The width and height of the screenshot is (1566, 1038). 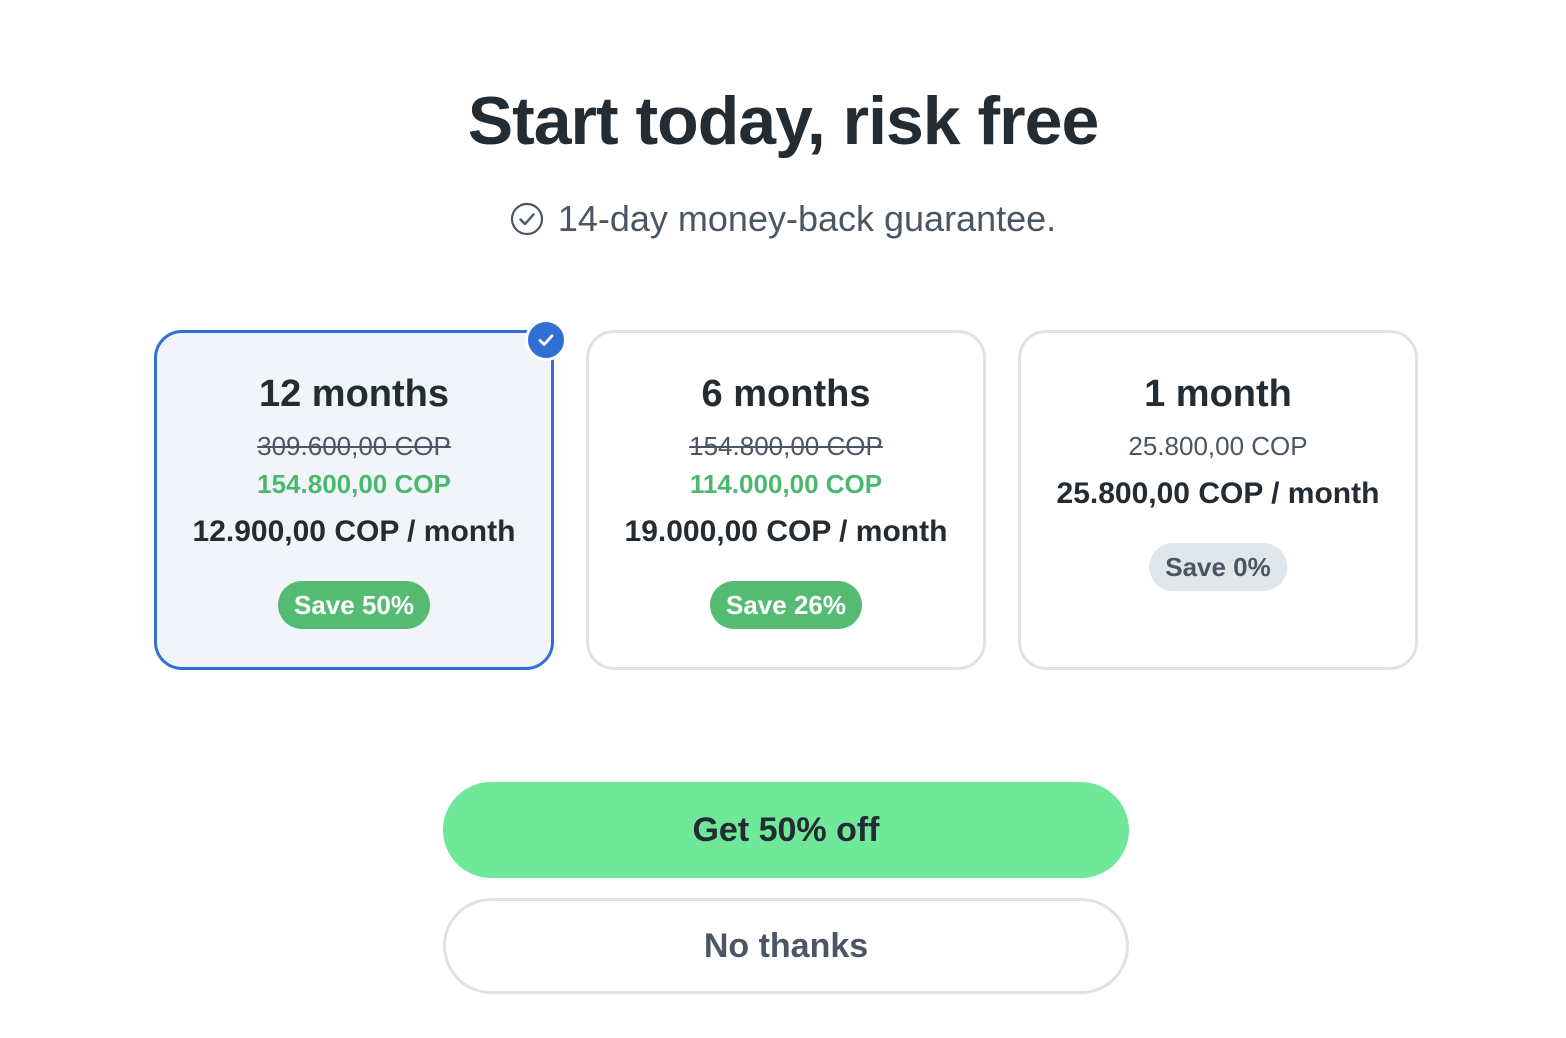 I want to click on plan-name: 1 month, so click(x=1218, y=394).